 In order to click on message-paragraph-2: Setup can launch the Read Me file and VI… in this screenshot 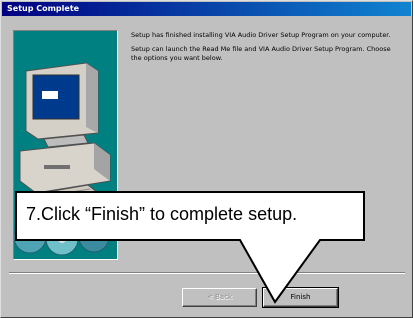, I will do `click(261, 53)`.